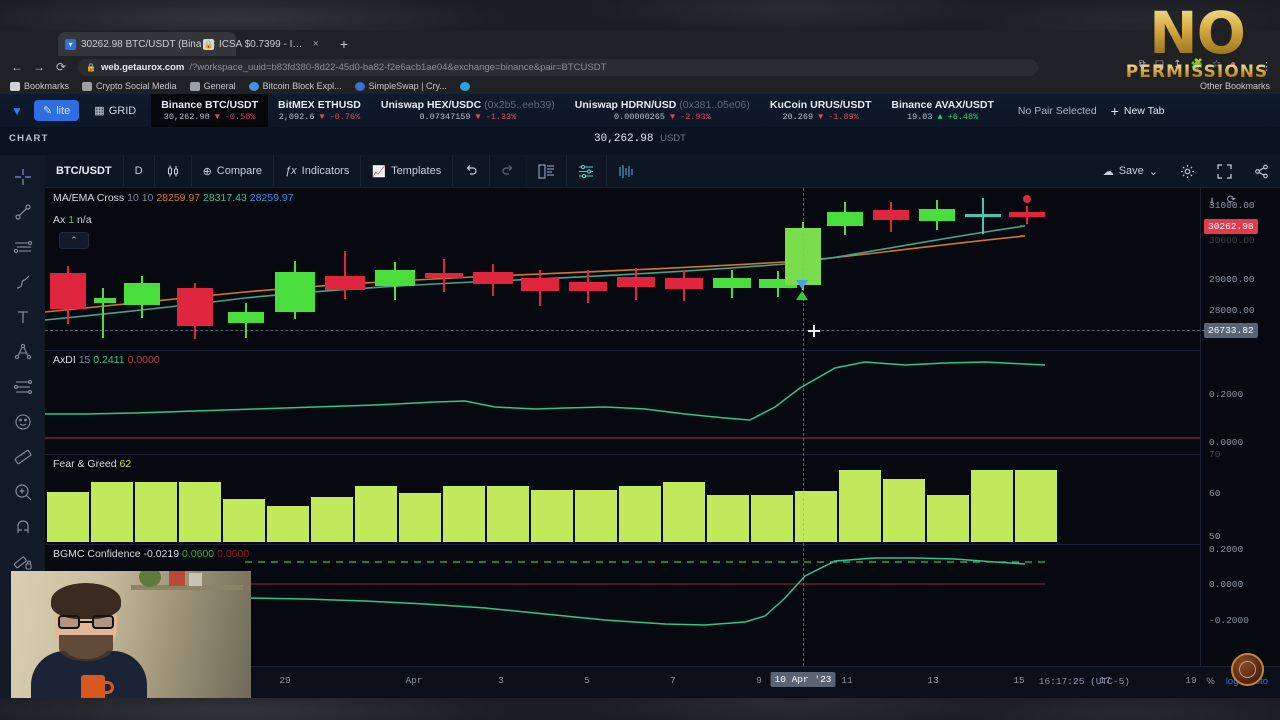  What do you see at coordinates (139, 171) in the screenshot?
I see `interval-button: D` at bounding box center [139, 171].